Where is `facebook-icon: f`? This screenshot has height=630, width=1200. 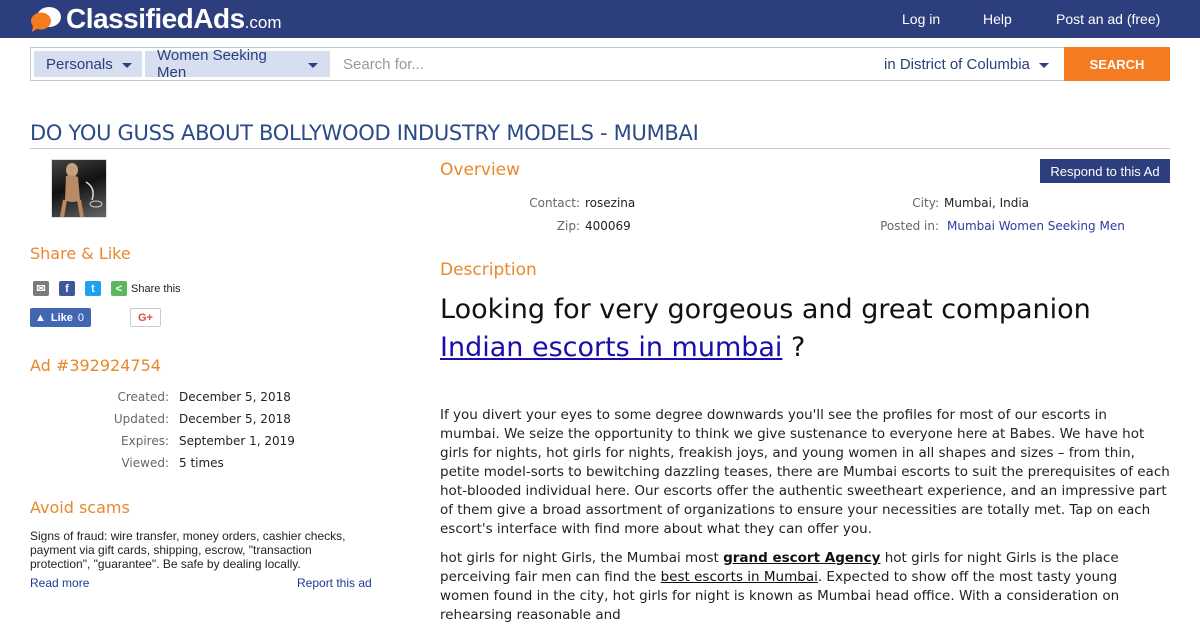 facebook-icon: f is located at coordinates (67, 288).